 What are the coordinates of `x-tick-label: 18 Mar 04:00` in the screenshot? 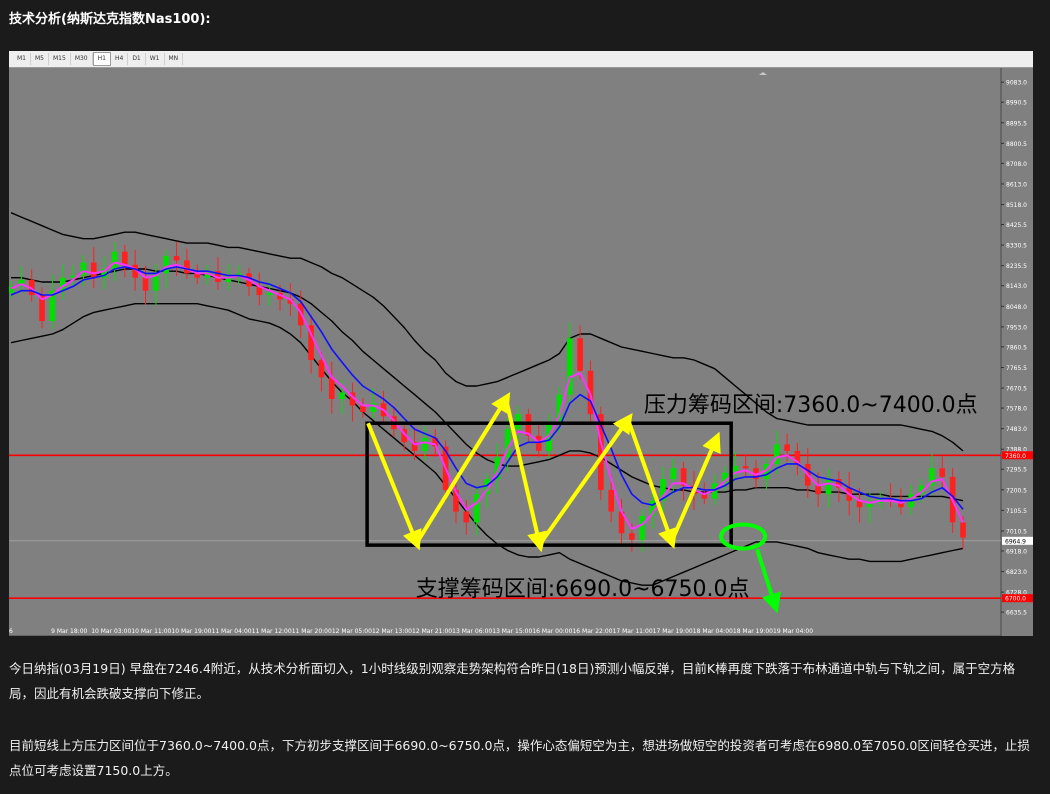 It's located at (713, 631).